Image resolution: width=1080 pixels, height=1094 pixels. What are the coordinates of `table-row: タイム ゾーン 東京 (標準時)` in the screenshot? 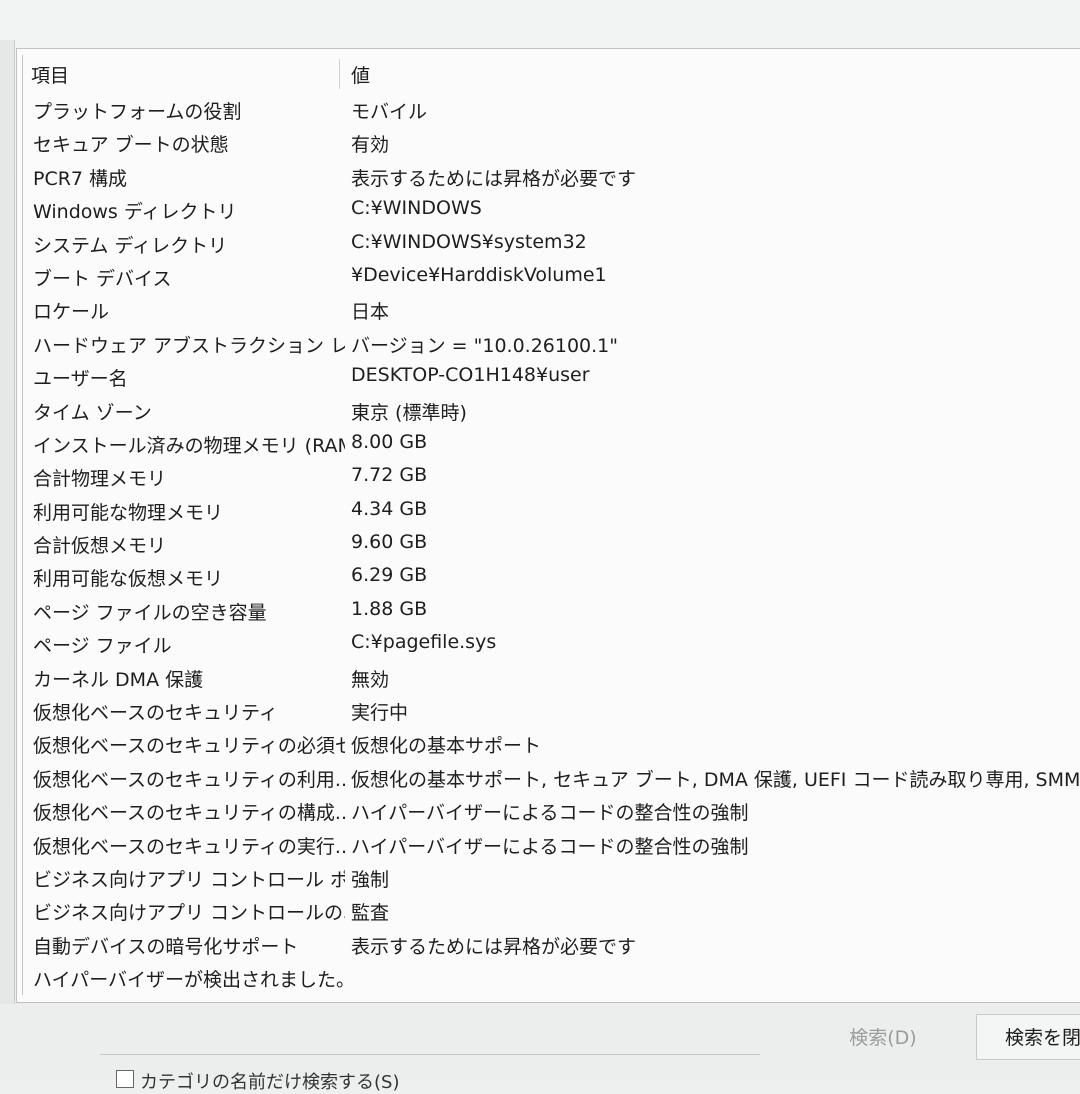 It's located at (548, 411).